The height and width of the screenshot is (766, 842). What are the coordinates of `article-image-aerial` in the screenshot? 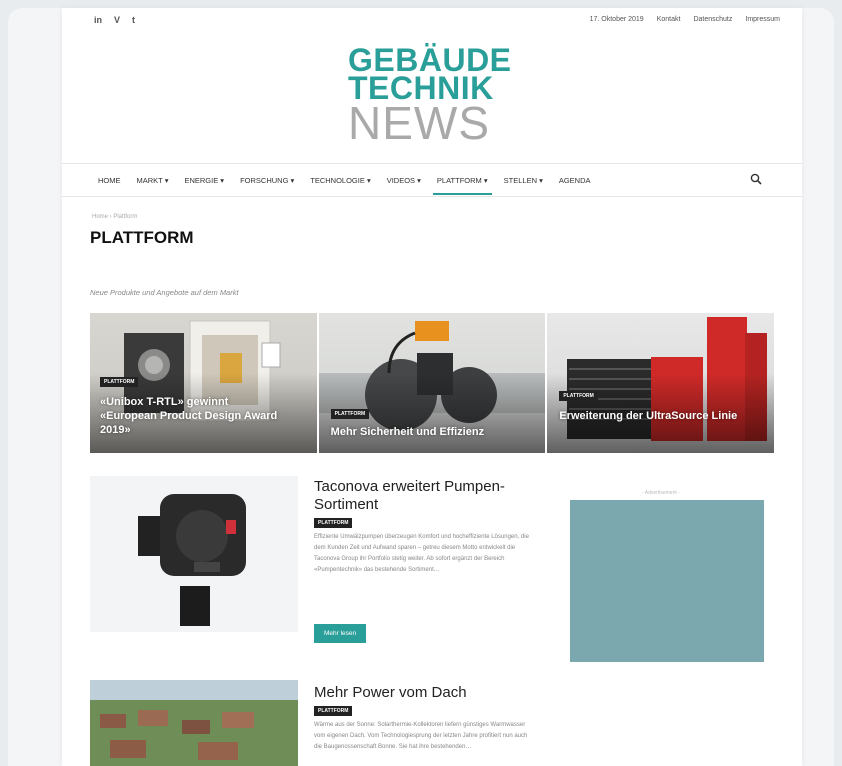 It's located at (194, 723).